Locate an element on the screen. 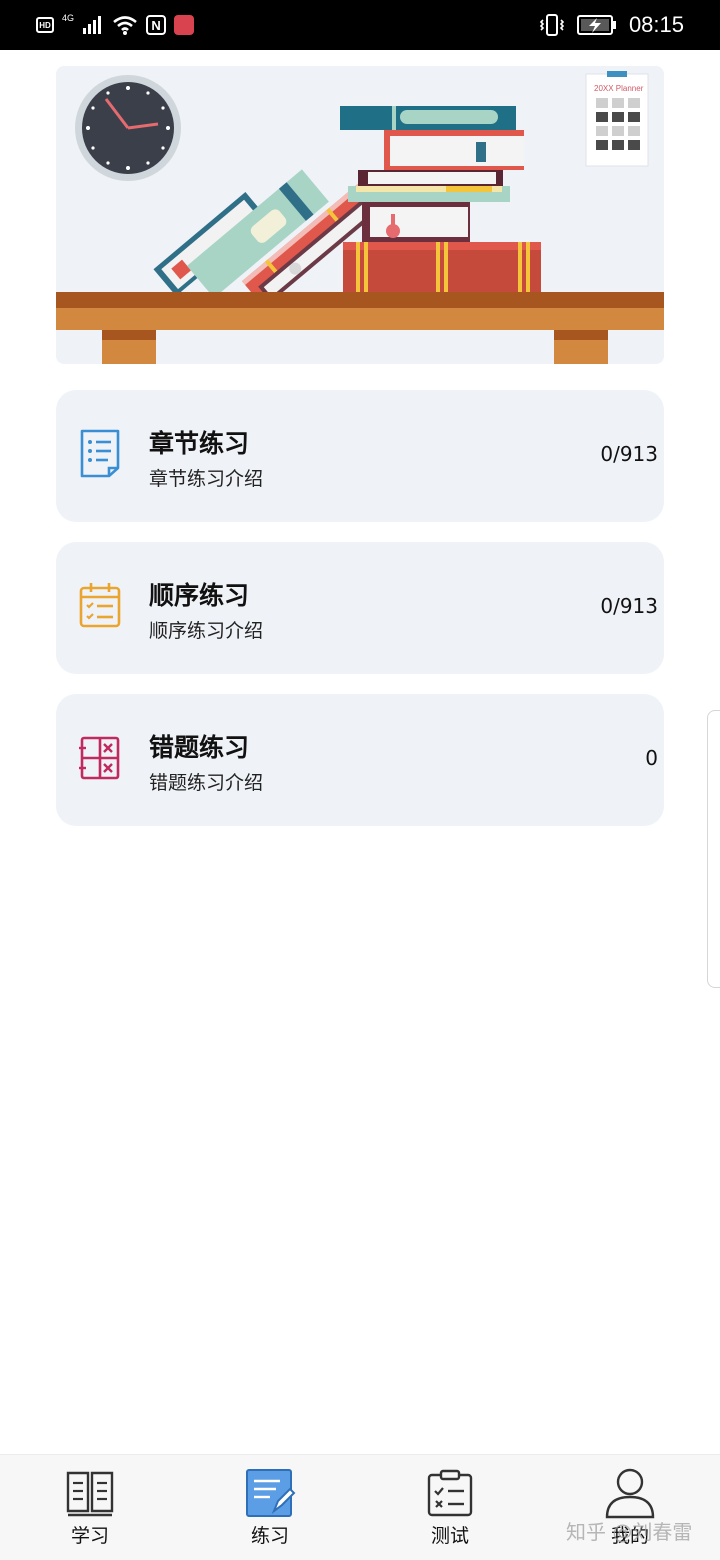 This screenshot has width=720, height=1560. card-count: 0 is located at coordinates (651, 758).